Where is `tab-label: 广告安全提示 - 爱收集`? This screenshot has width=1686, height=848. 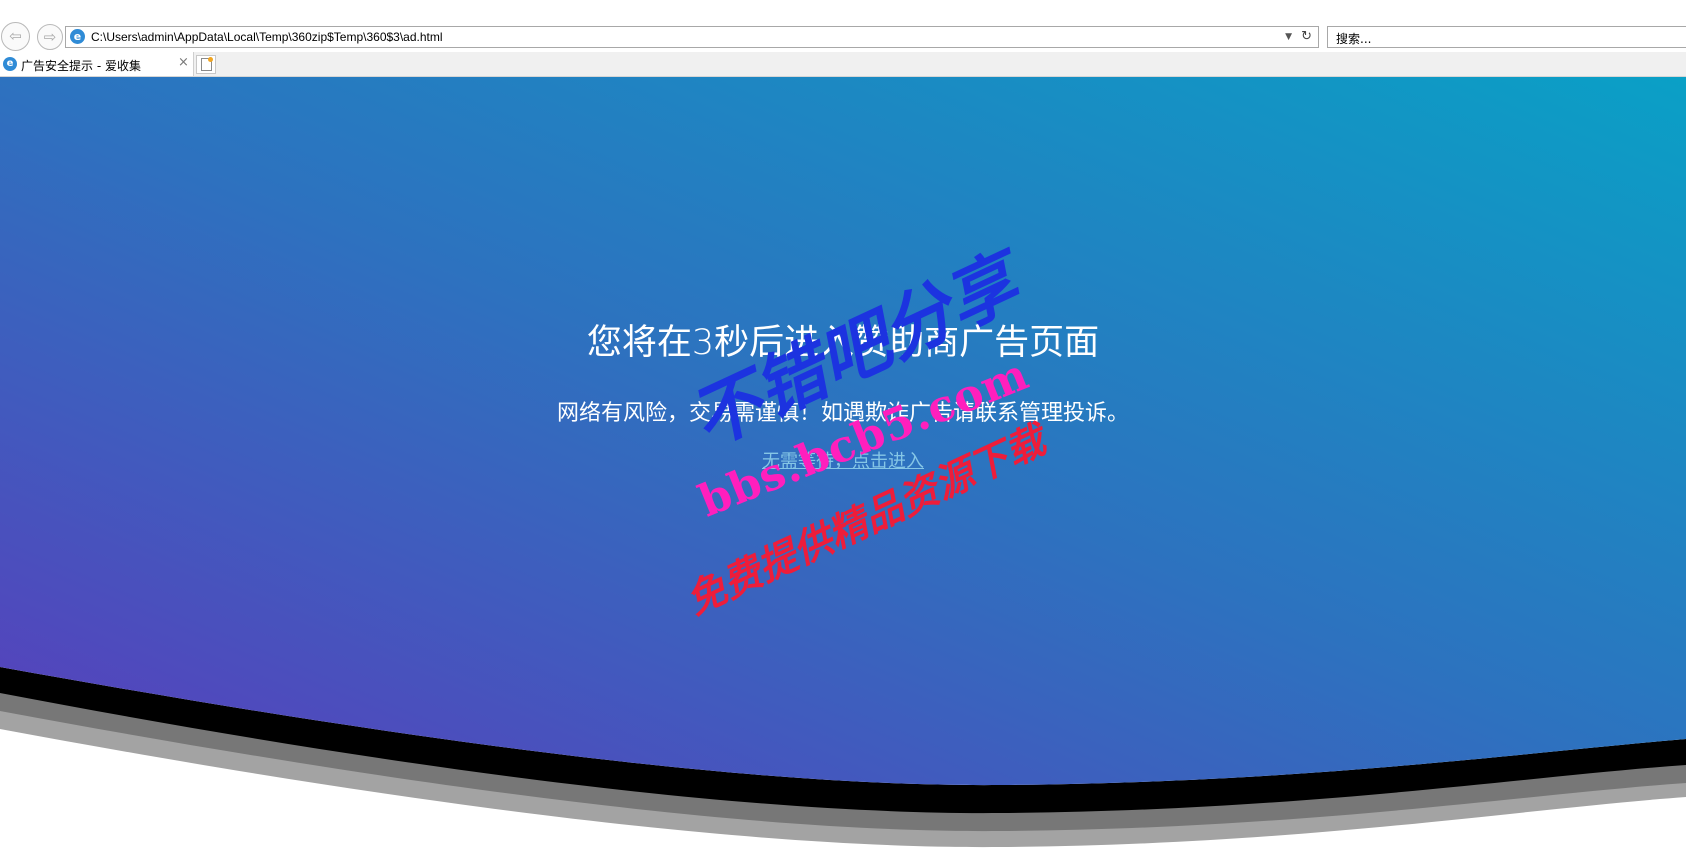
tab-label: 广告安全提示 - 爱收集 is located at coordinates (81, 66).